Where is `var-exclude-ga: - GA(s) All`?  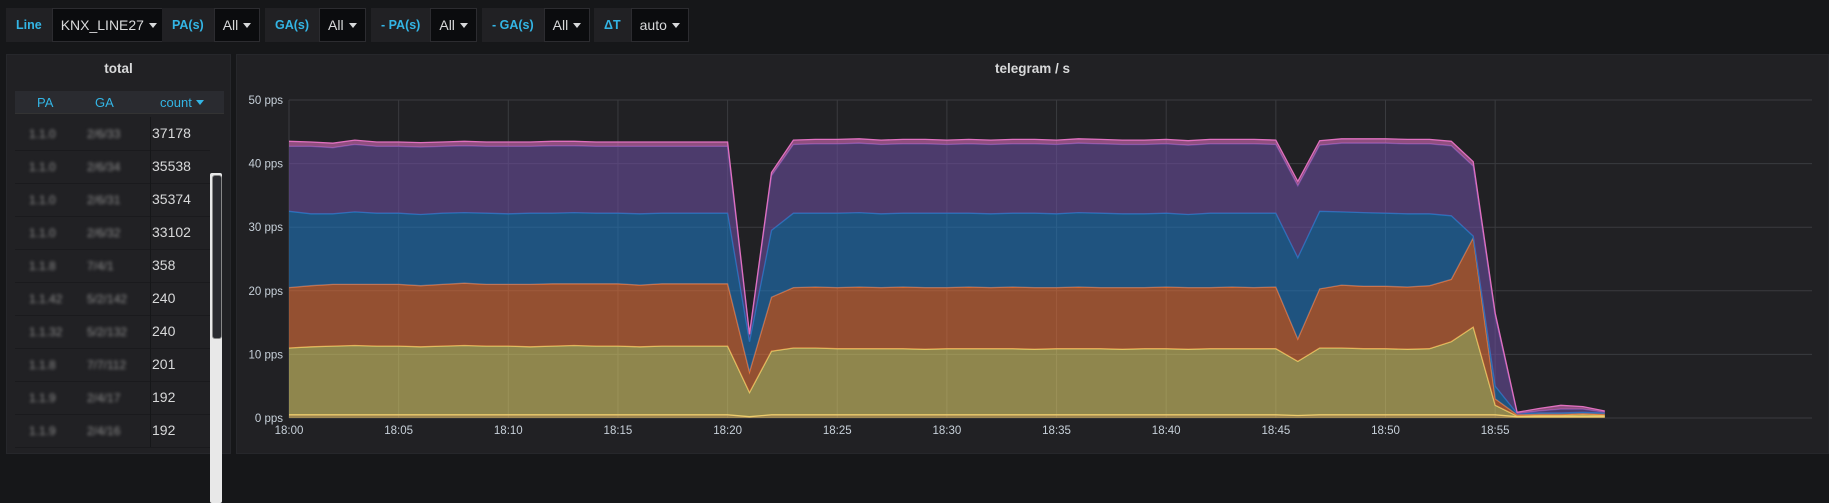 var-exclude-ga: - GA(s) All is located at coordinates (536, 25).